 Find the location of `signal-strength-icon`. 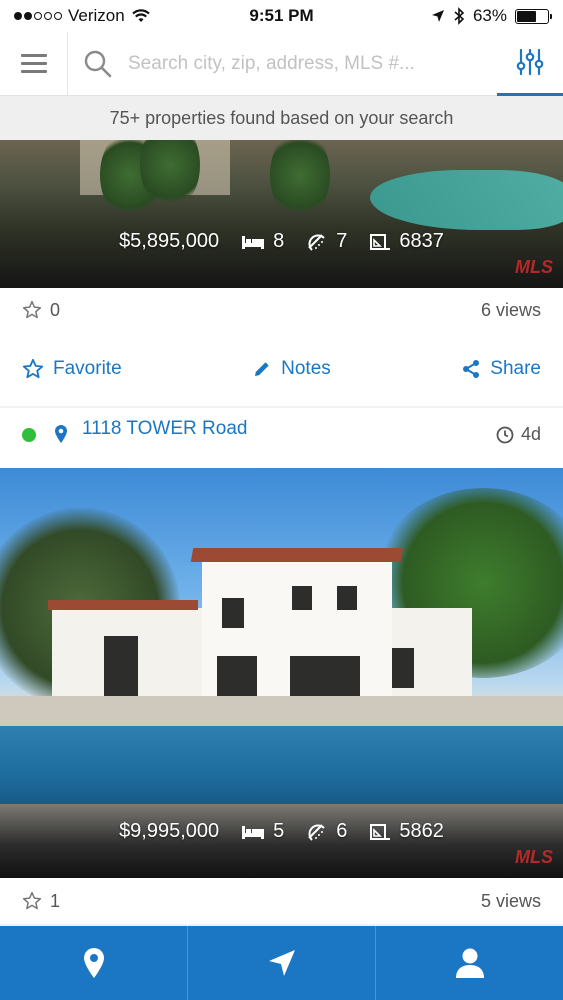

signal-strength-icon is located at coordinates (38, 16).